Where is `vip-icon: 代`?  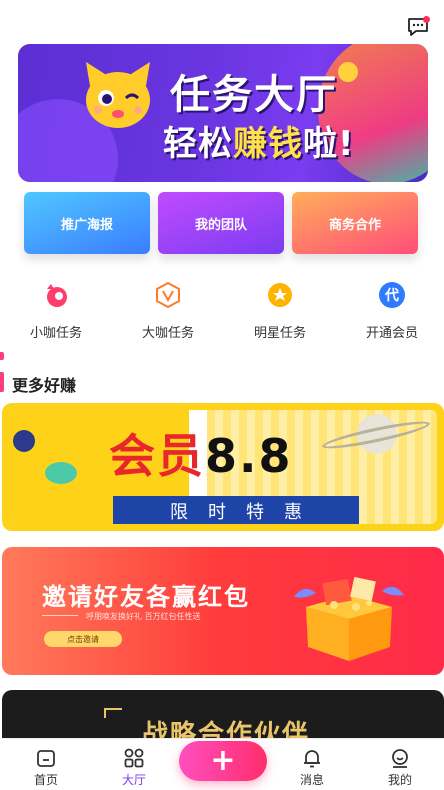 vip-icon: 代 is located at coordinates (392, 295).